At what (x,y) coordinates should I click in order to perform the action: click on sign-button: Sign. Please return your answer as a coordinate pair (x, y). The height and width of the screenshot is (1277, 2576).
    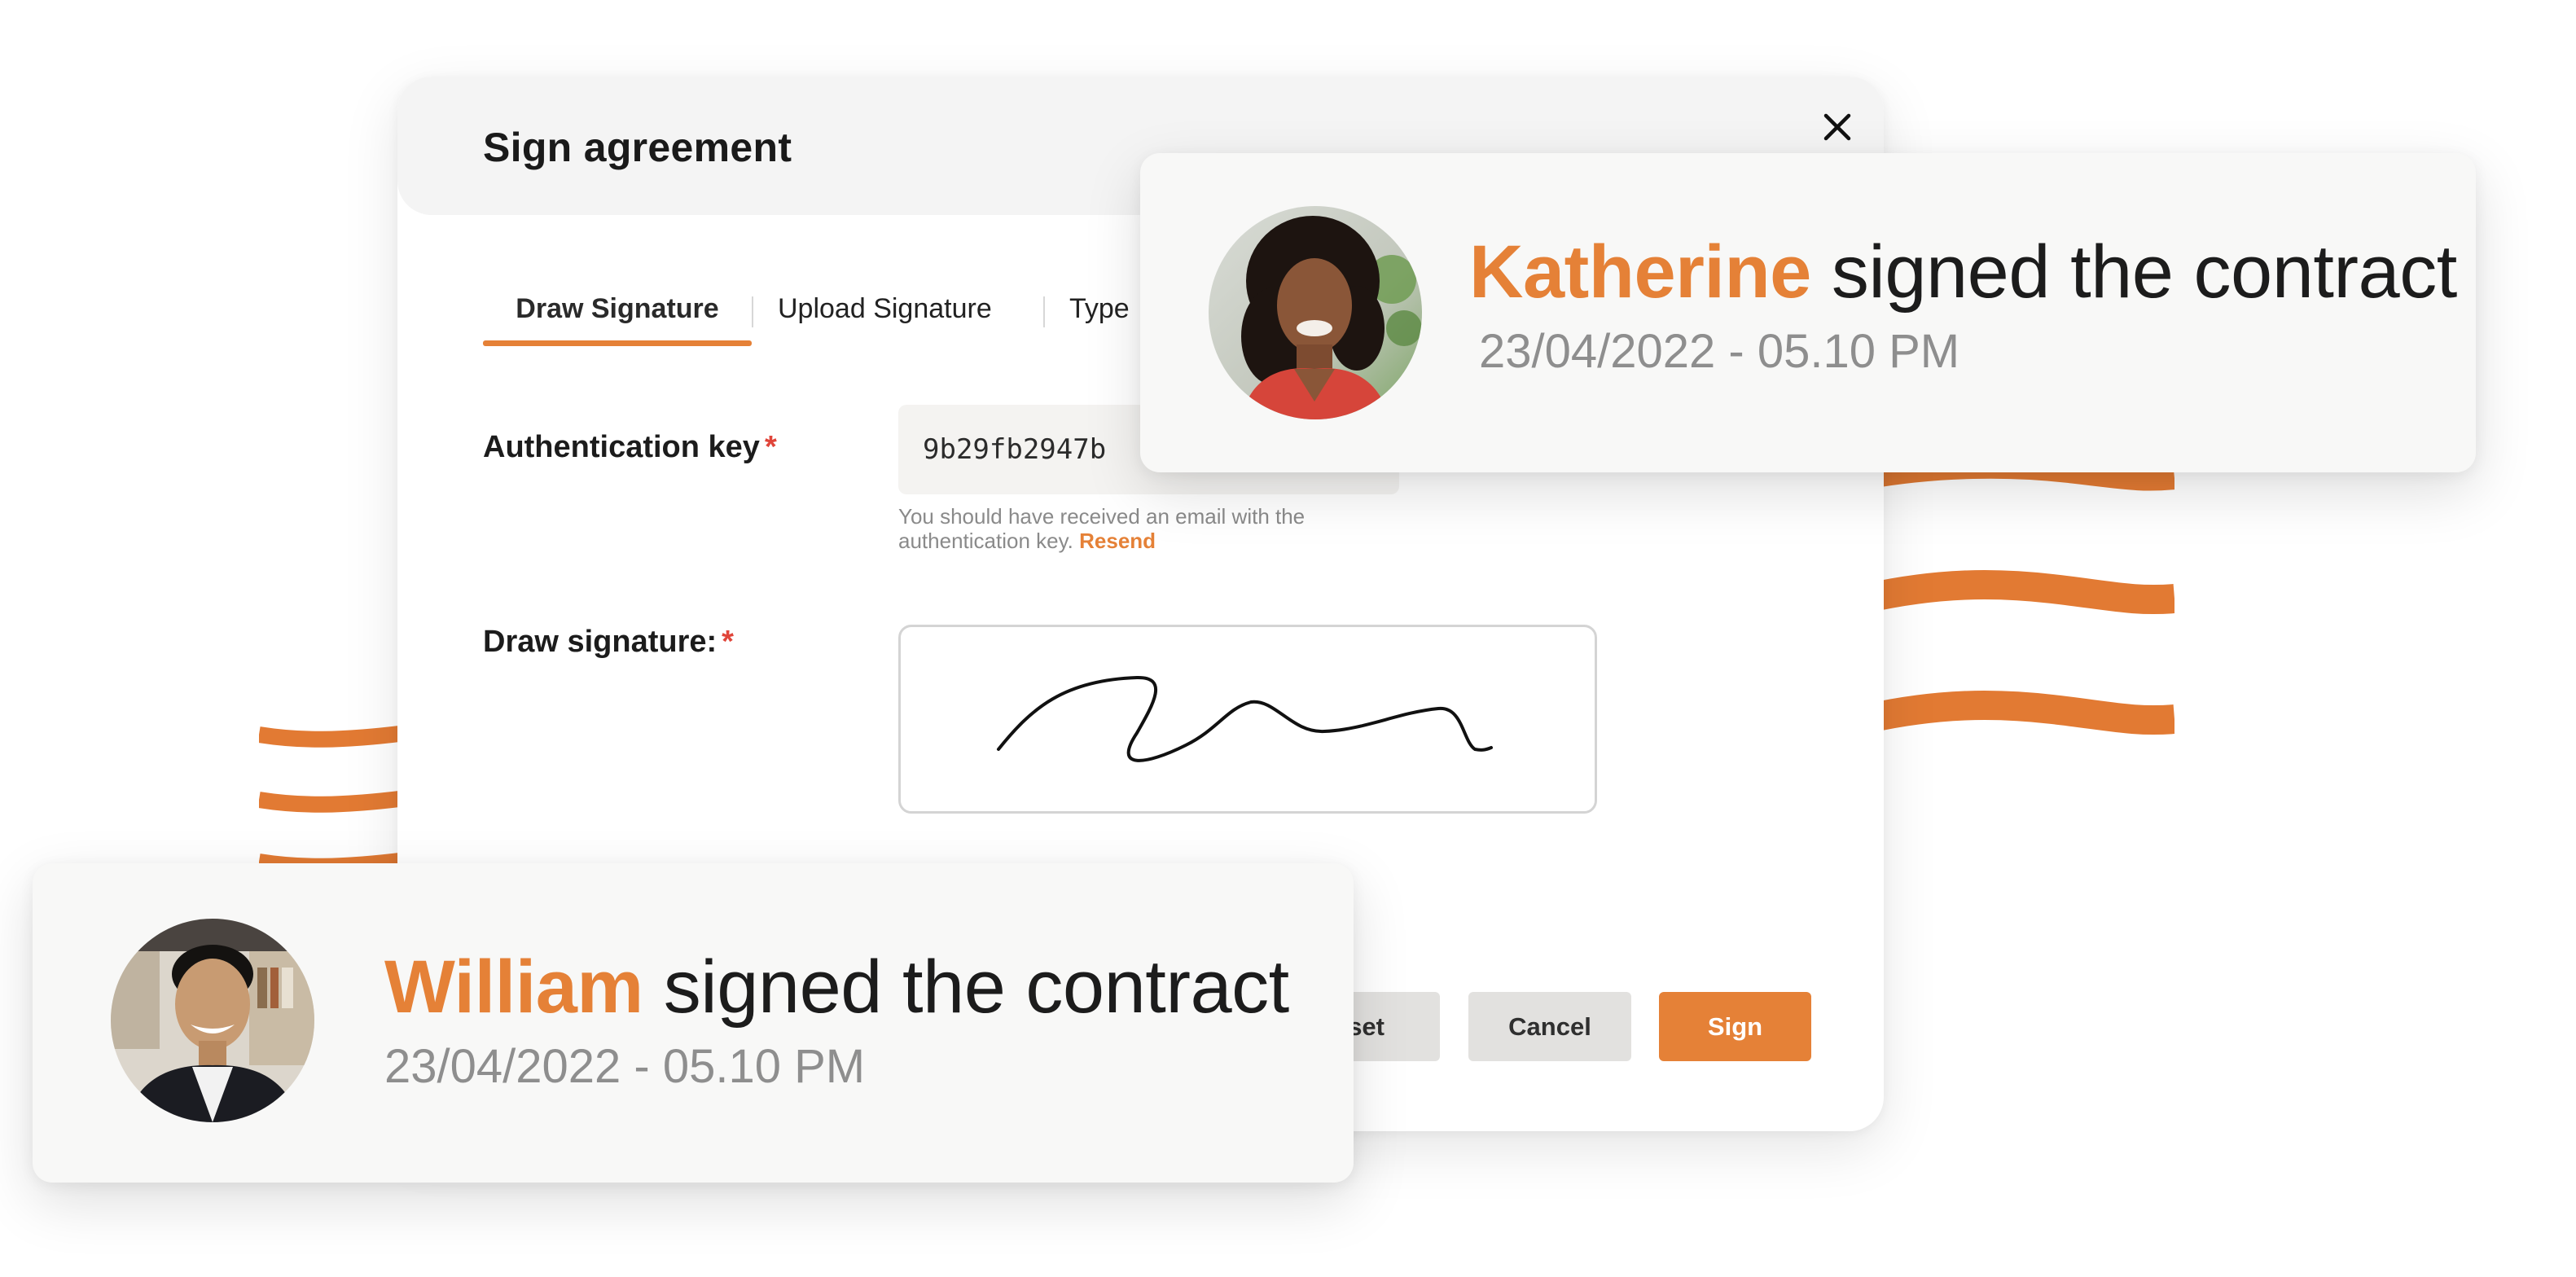
    Looking at the image, I should click on (1735, 1027).